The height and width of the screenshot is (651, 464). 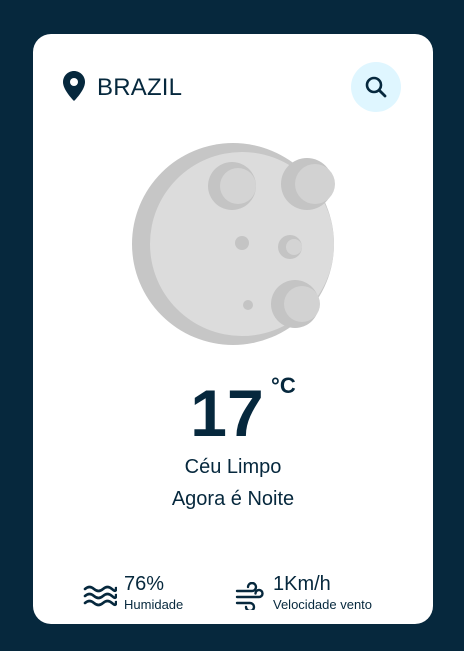 What do you see at coordinates (154, 604) in the screenshot?
I see `humidity-label: Humidade` at bounding box center [154, 604].